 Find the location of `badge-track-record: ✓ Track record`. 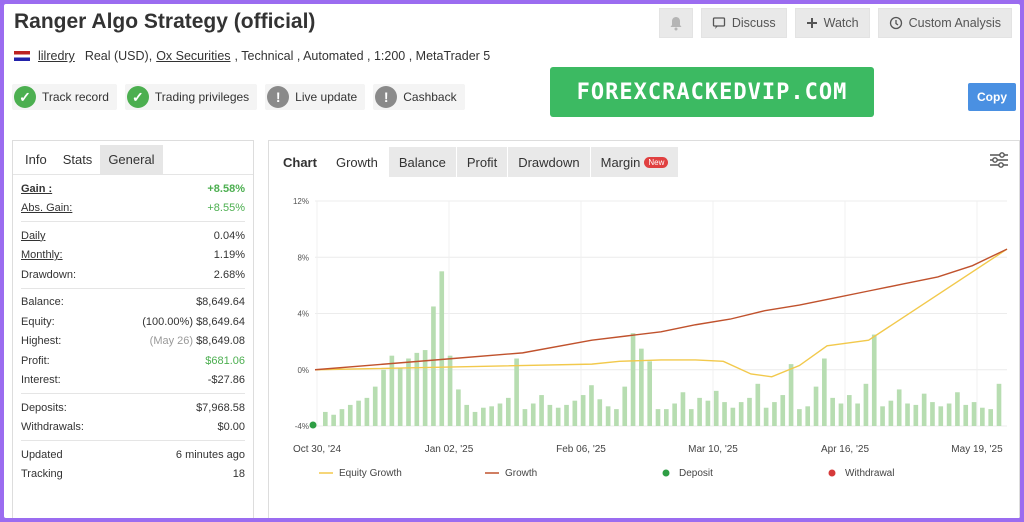

badge-track-record: ✓ Track record is located at coordinates (64, 97).